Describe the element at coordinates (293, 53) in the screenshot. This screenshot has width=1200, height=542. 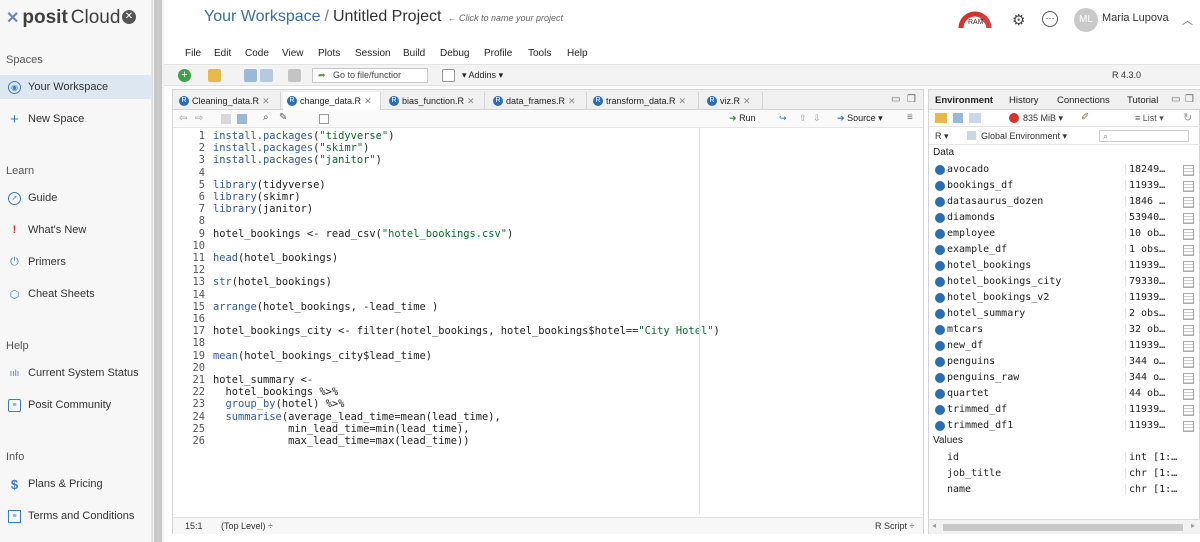
I see `menu-view: View` at that location.